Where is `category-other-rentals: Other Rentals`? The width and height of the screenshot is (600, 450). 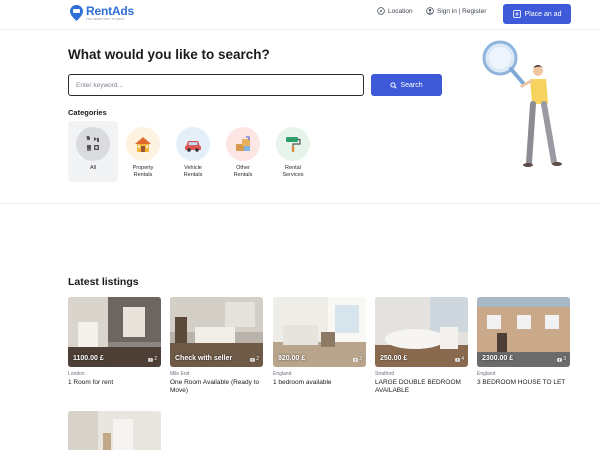
category-other-rentals: Other Rentals is located at coordinates (243, 151).